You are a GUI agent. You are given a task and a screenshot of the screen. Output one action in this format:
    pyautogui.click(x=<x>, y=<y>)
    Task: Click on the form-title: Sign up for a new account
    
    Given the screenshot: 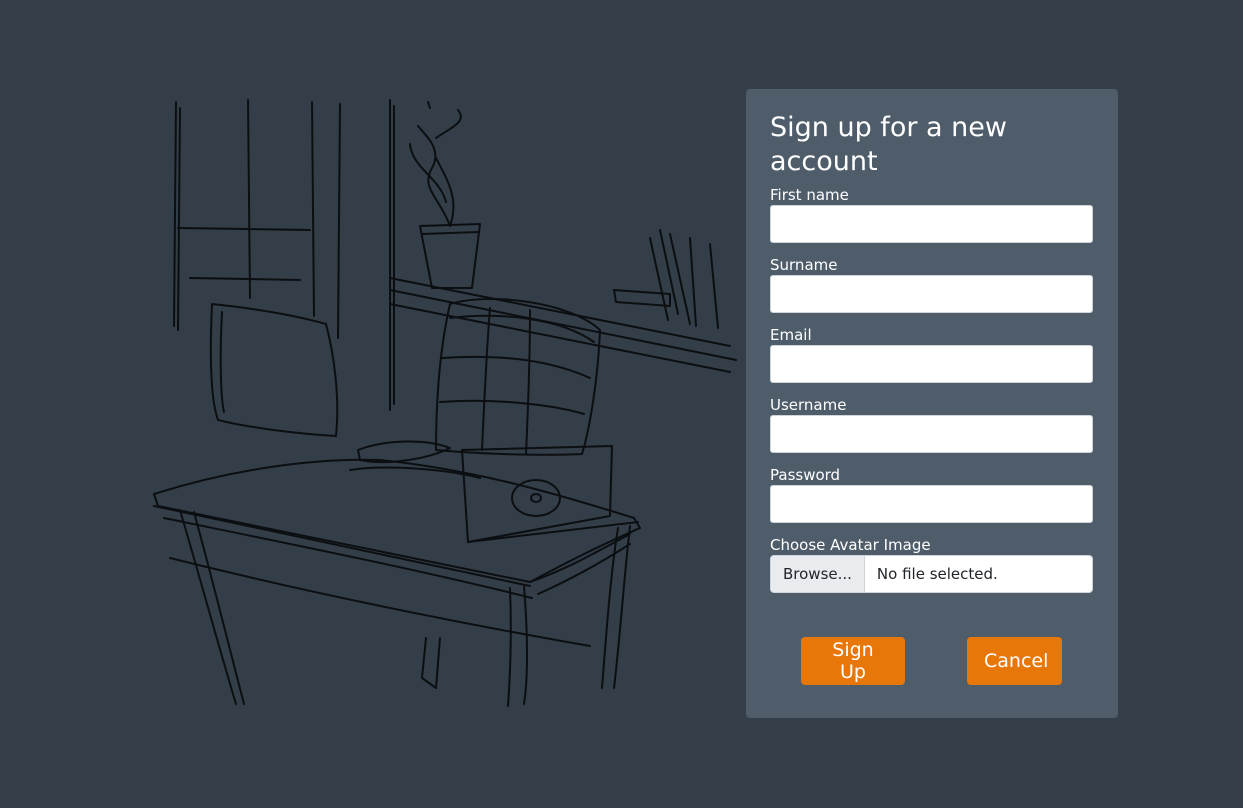 What is the action you would take?
    pyautogui.click(x=888, y=144)
    